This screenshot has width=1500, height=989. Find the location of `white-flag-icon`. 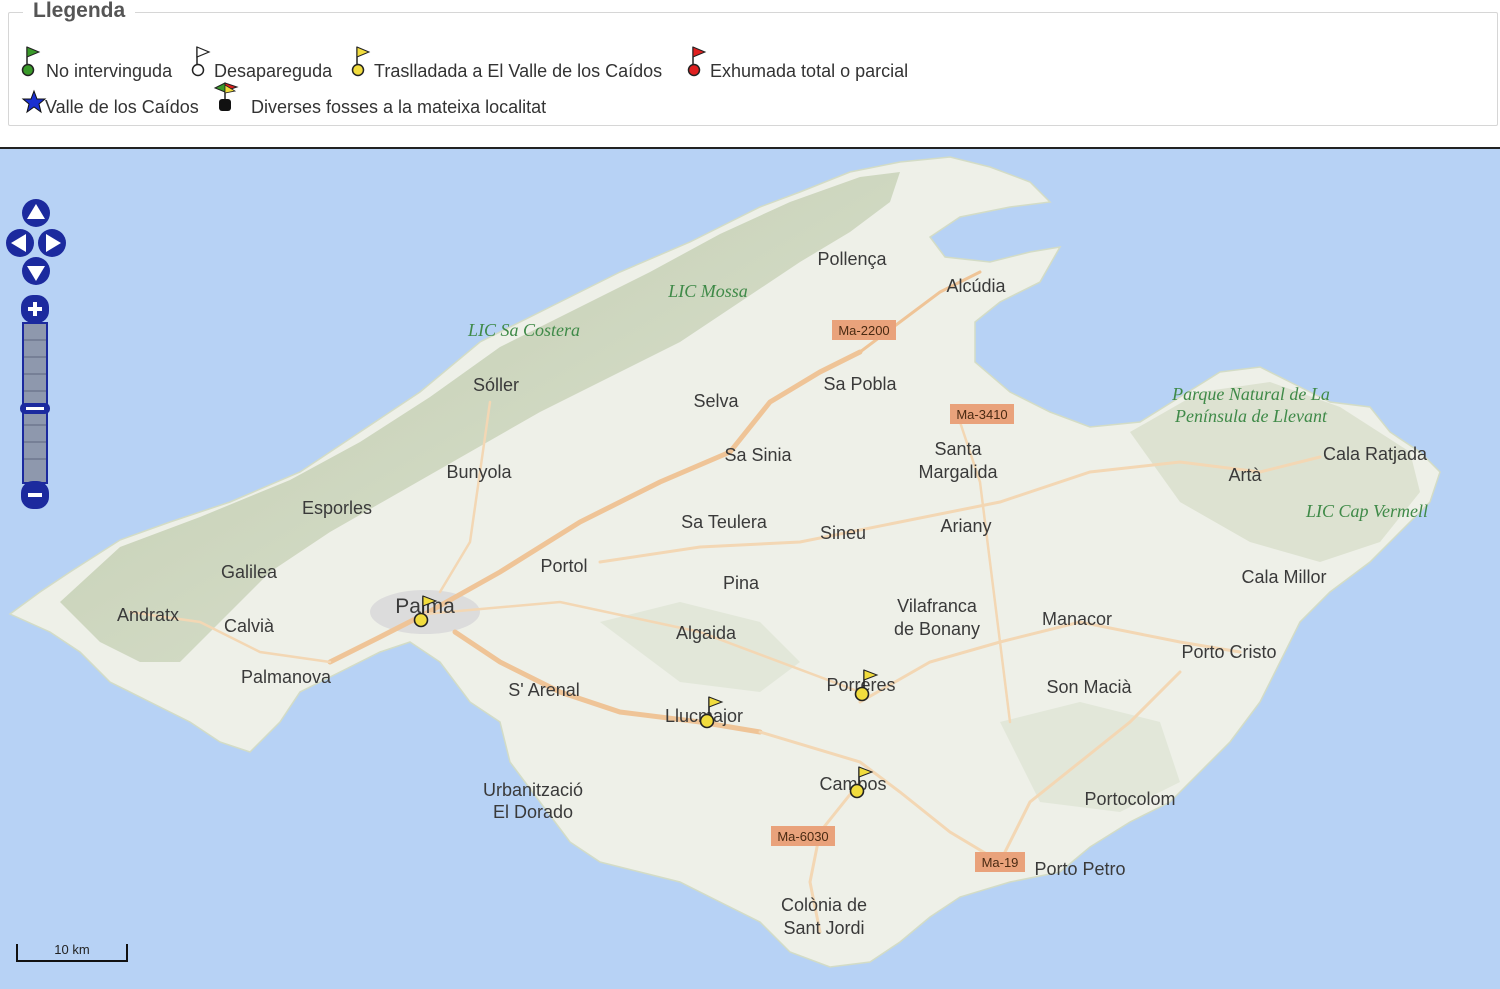

white-flag-icon is located at coordinates (201, 61).